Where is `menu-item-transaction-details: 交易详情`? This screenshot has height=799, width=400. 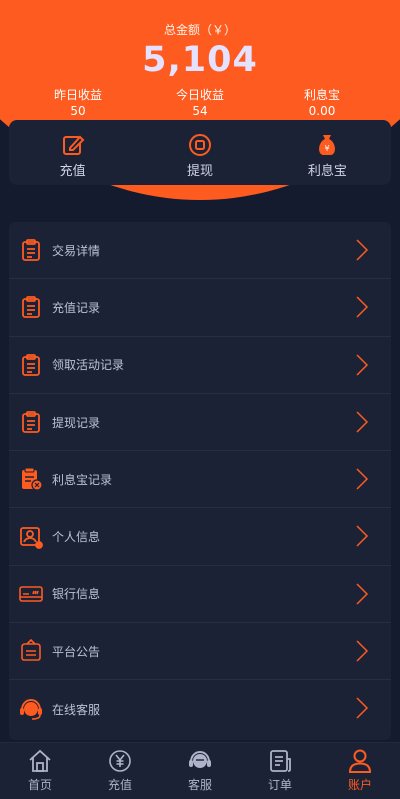 menu-item-transaction-details: 交易详情 is located at coordinates (200, 251).